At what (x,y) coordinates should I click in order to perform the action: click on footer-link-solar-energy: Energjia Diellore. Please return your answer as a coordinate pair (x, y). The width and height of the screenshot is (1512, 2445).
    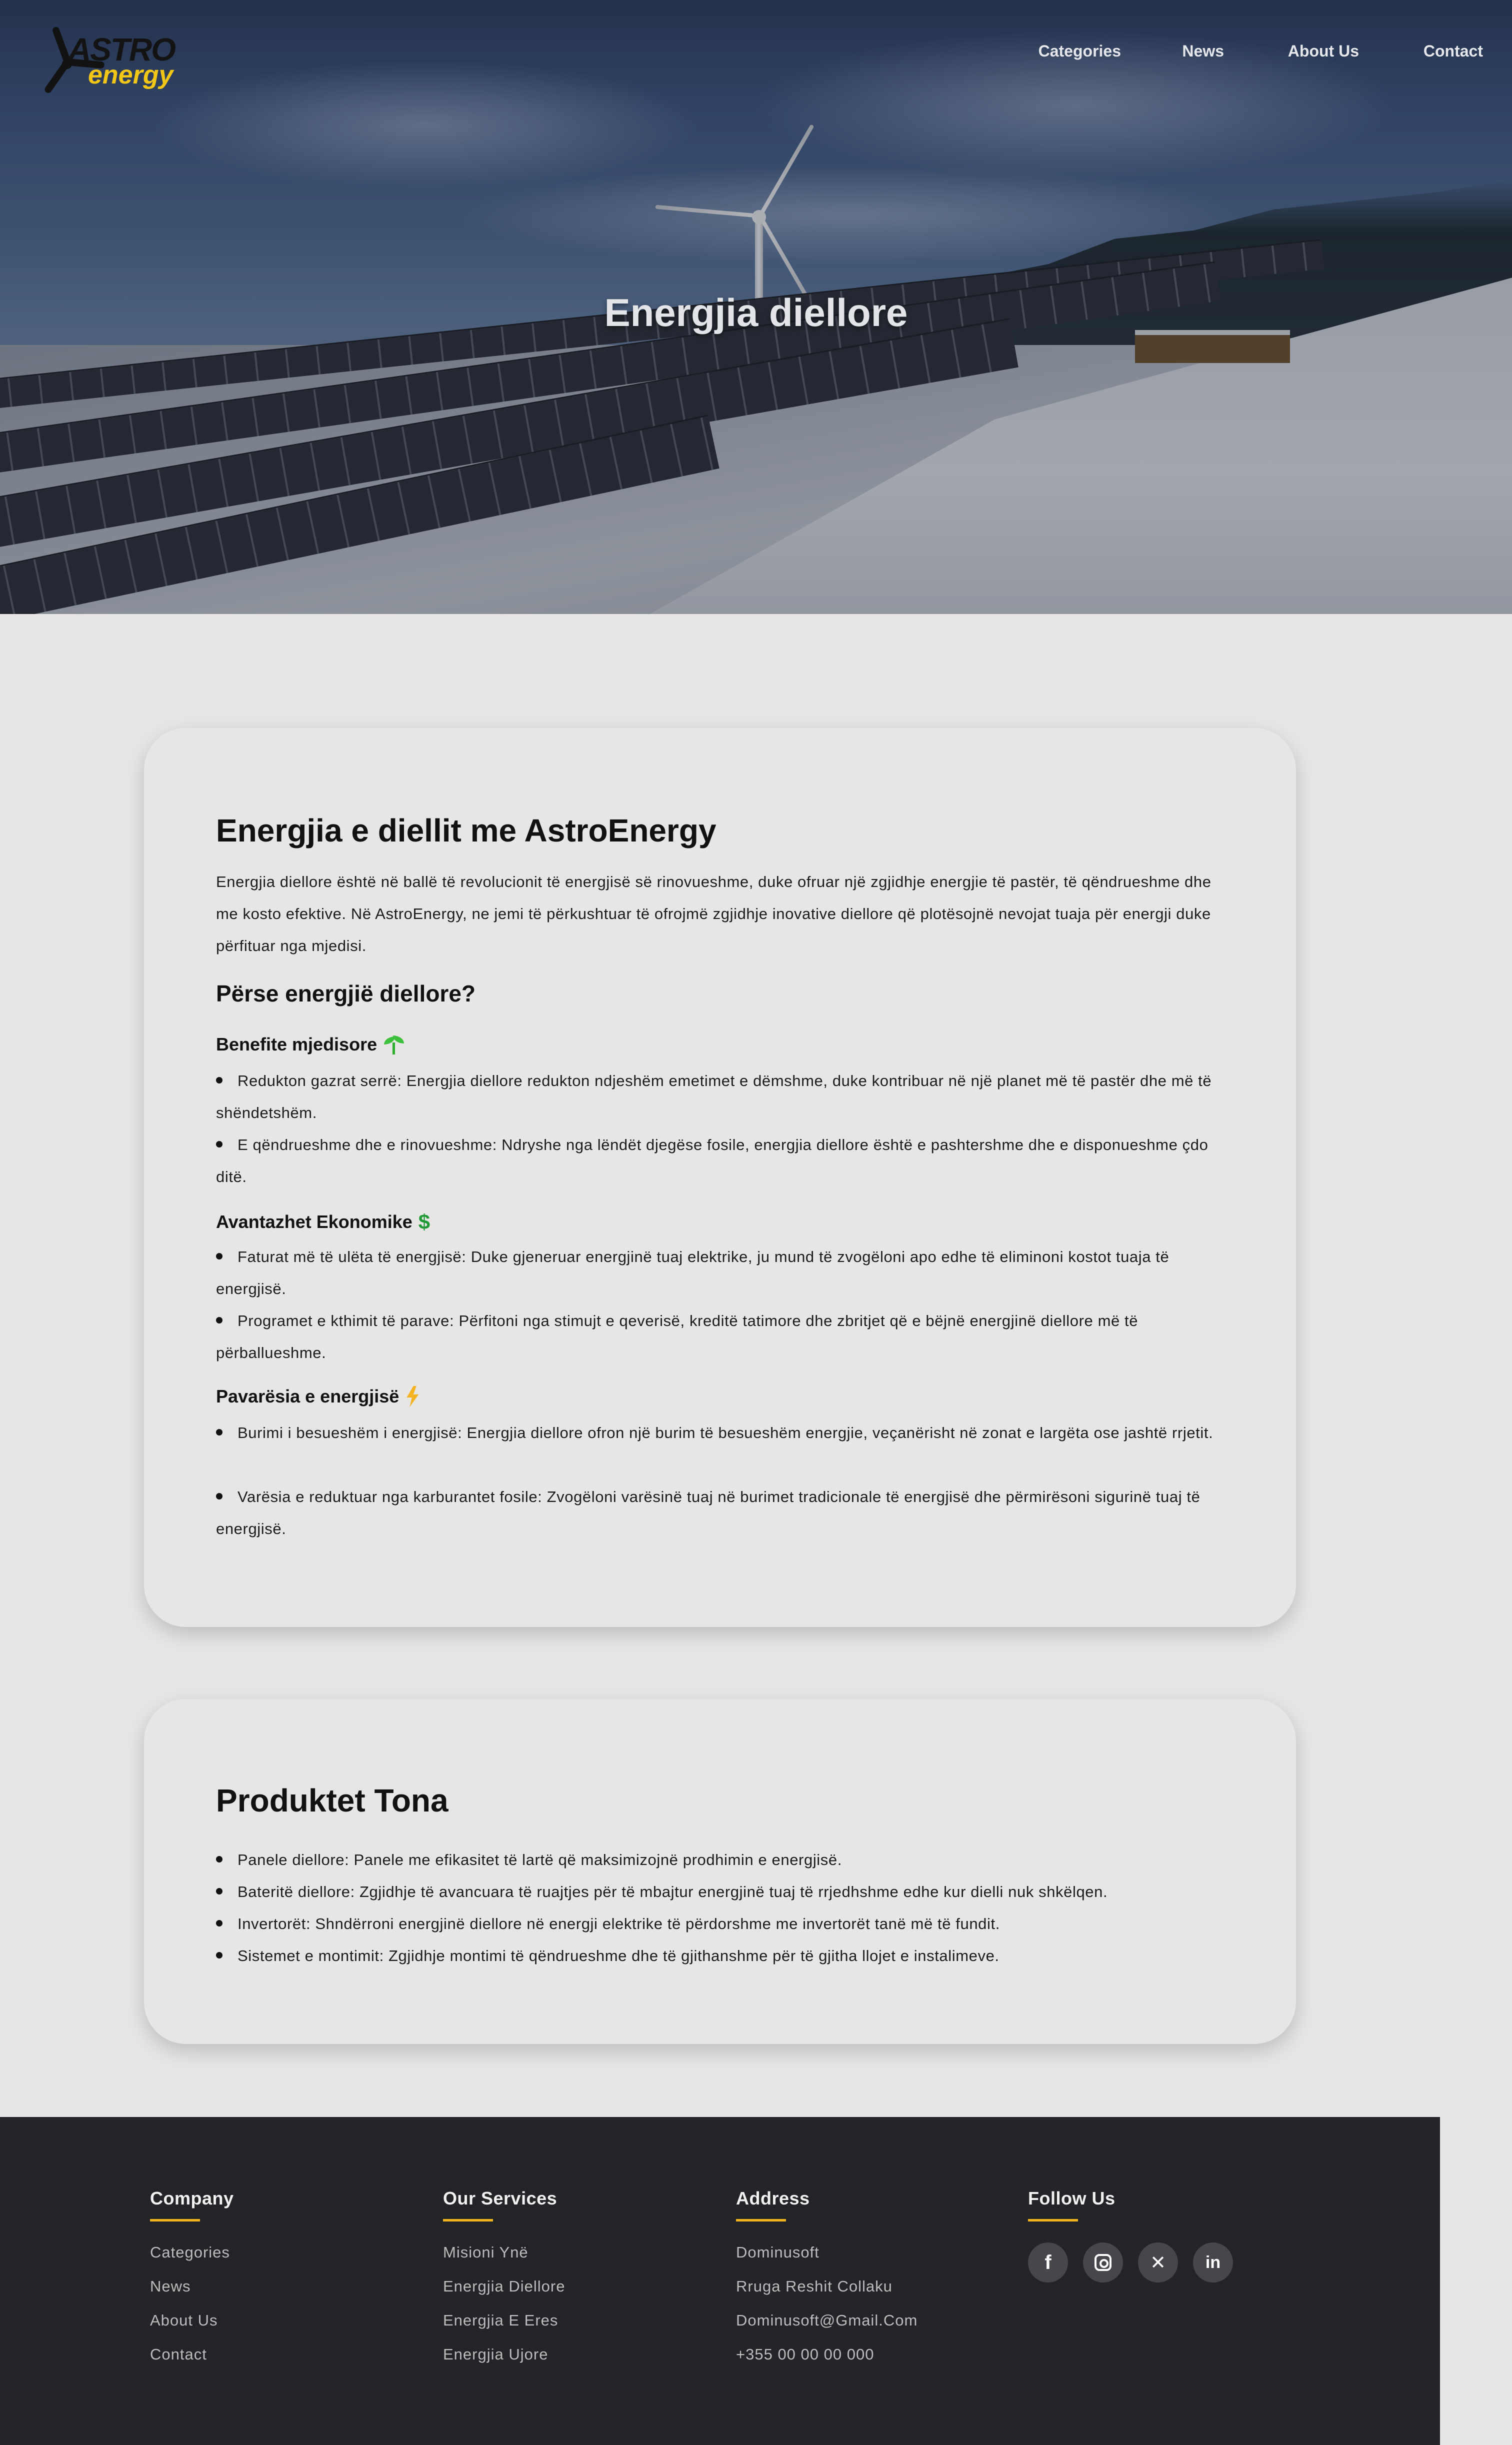
    Looking at the image, I should click on (583, 2293).